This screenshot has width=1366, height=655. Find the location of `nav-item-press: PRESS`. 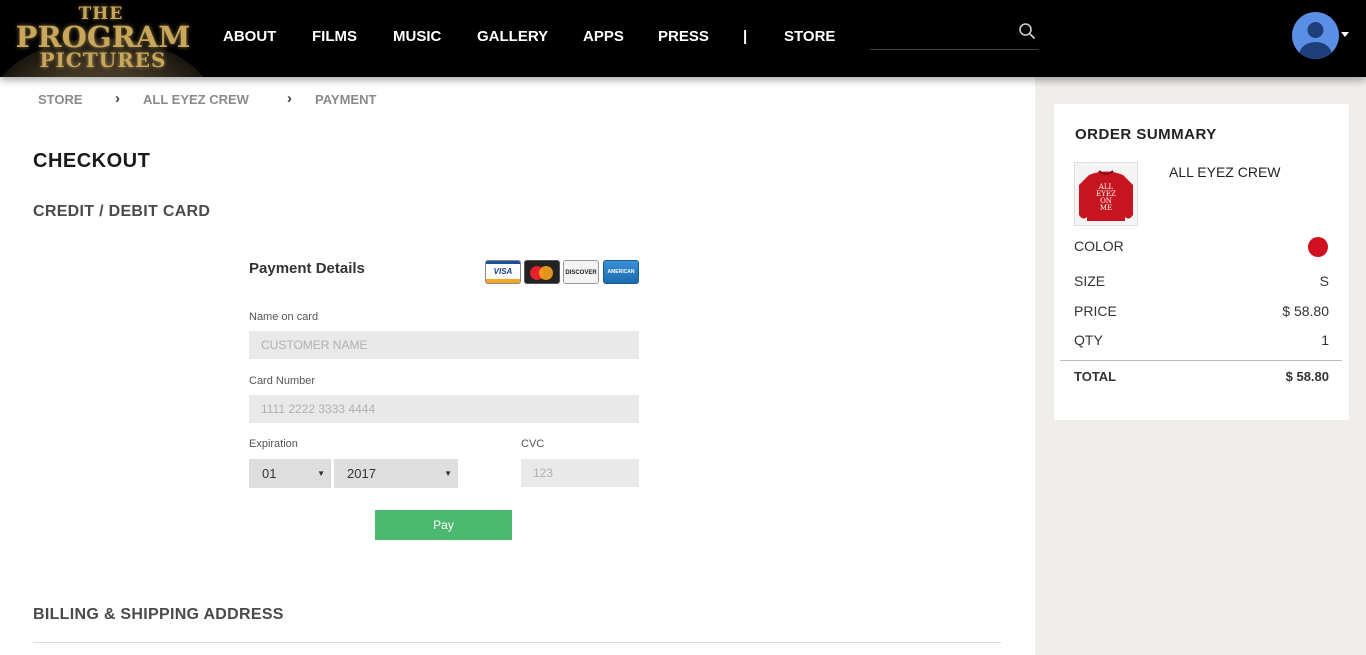

nav-item-press: PRESS is located at coordinates (683, 36).